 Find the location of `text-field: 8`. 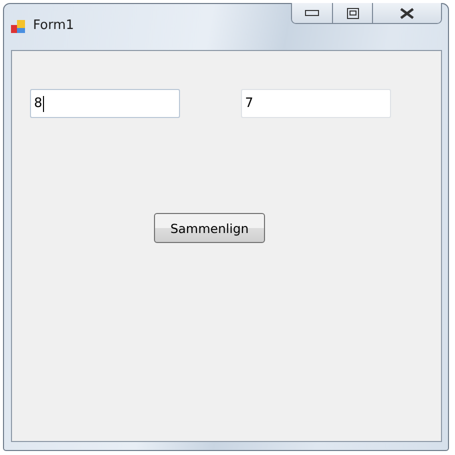

text-field: 8 is located at coordinates (105, 103).